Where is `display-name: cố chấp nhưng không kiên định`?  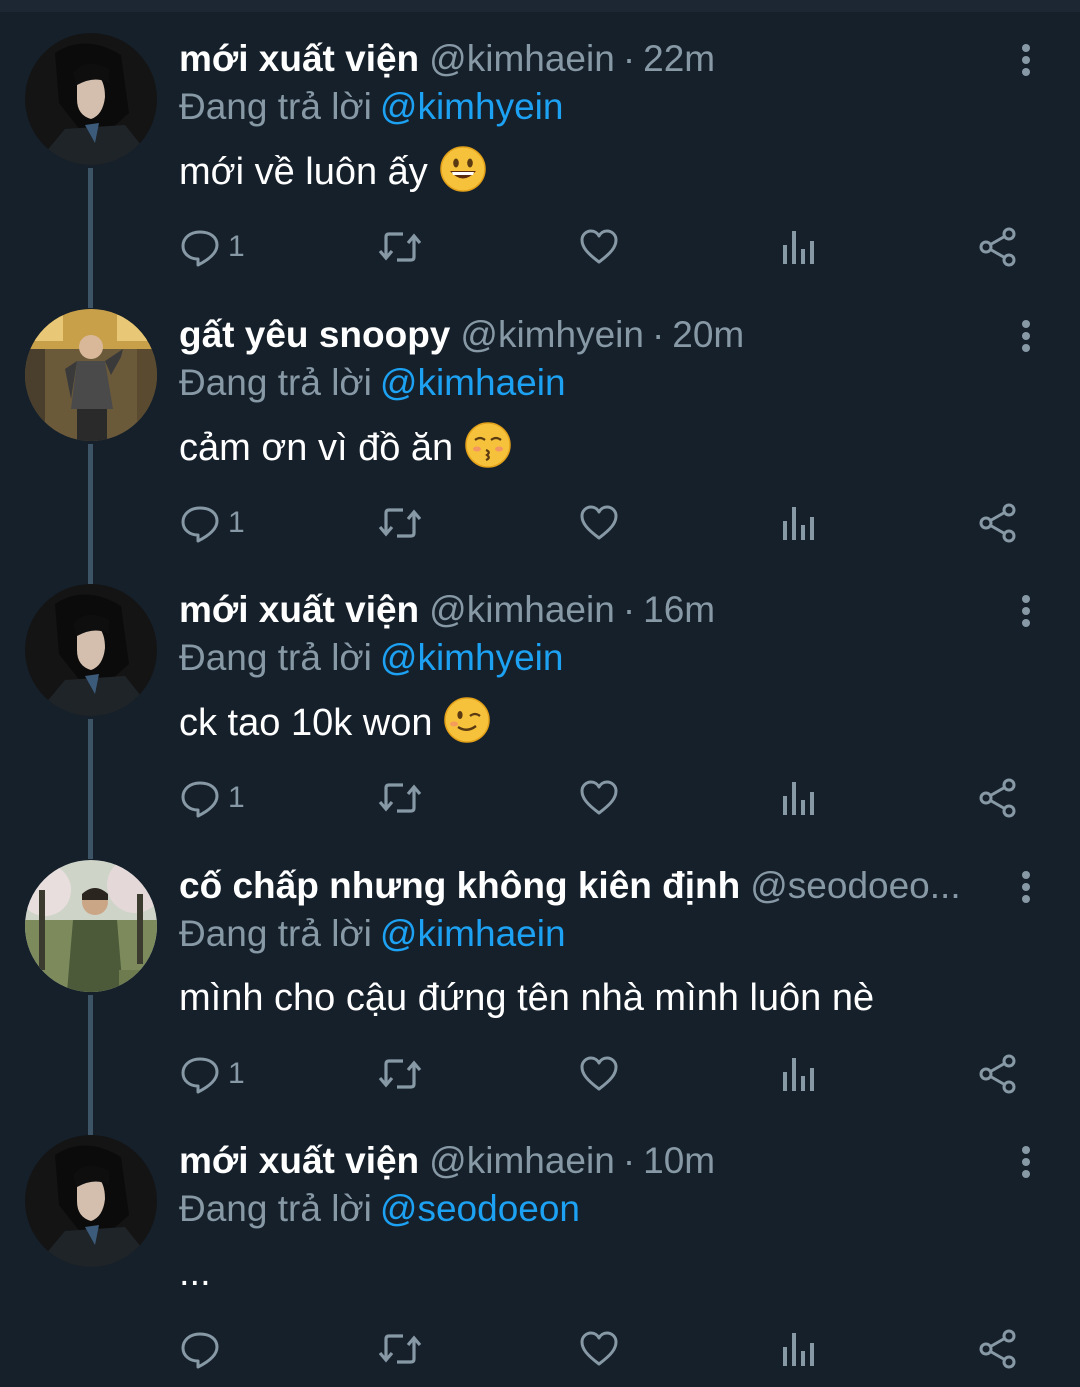 display-name: cố chấp nhưng không kiên định is located at coordinates (459, 885).